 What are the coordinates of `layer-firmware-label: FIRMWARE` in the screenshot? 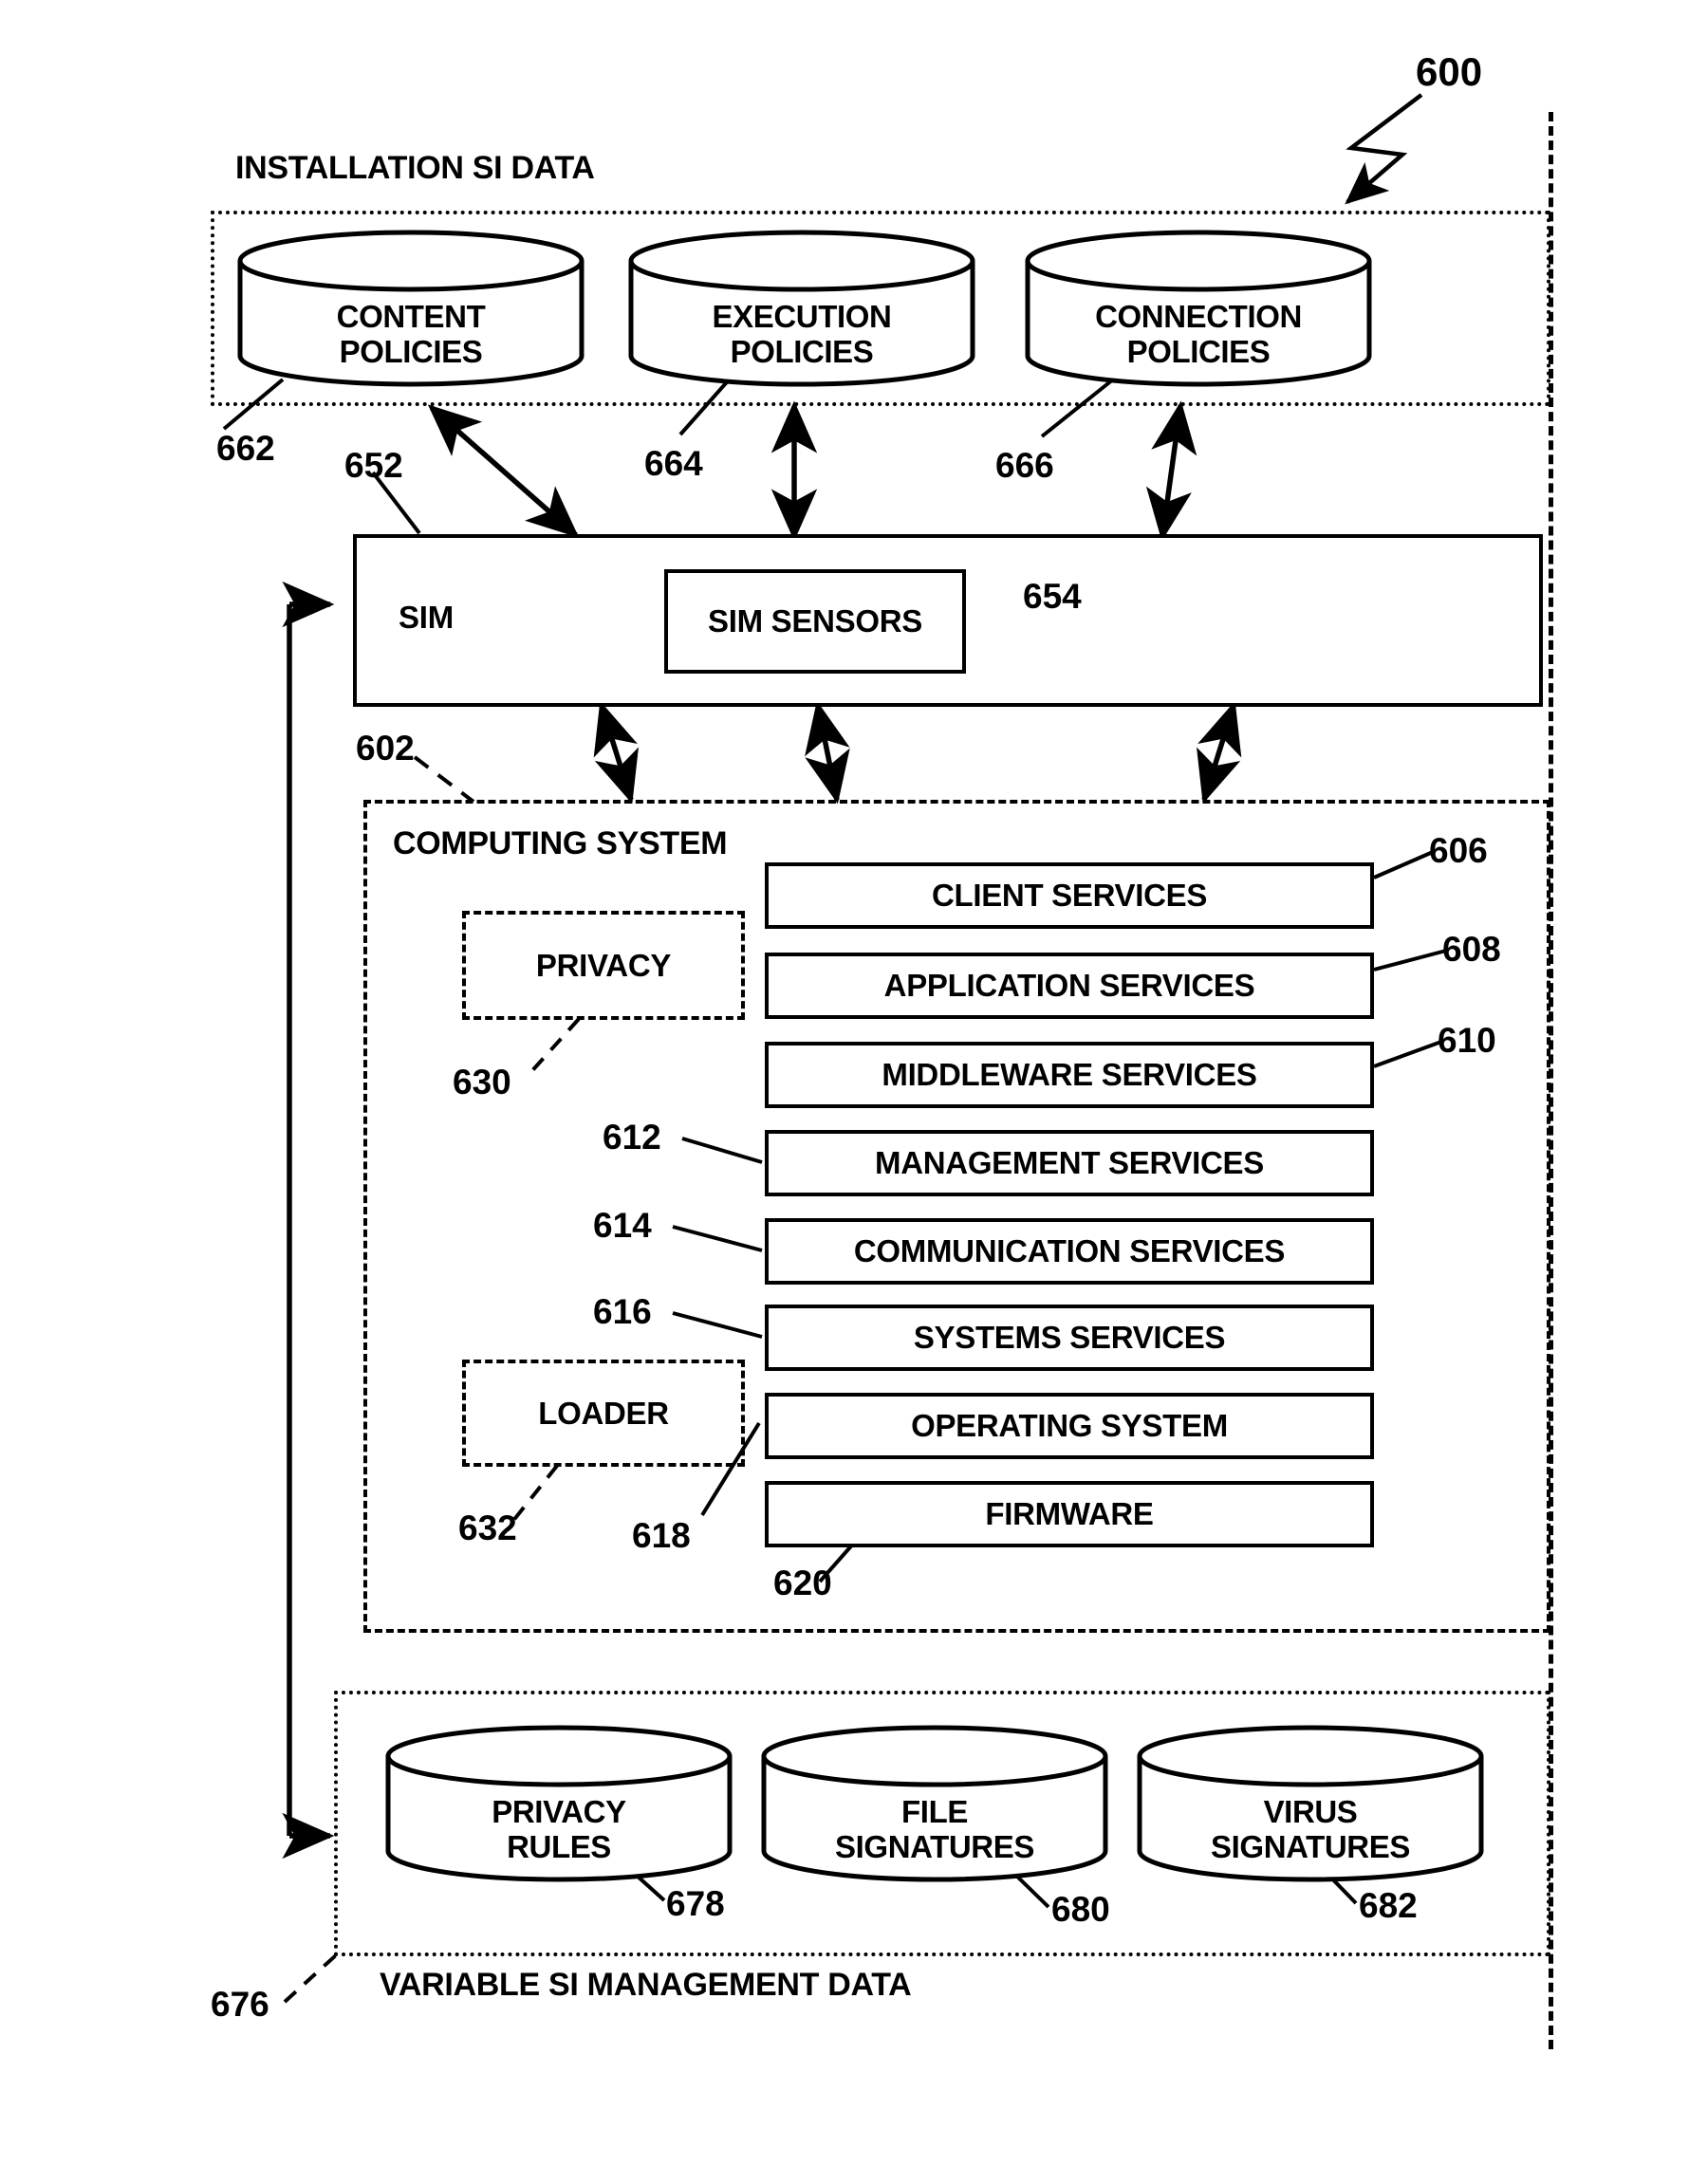 It's located at (1069, 1513).